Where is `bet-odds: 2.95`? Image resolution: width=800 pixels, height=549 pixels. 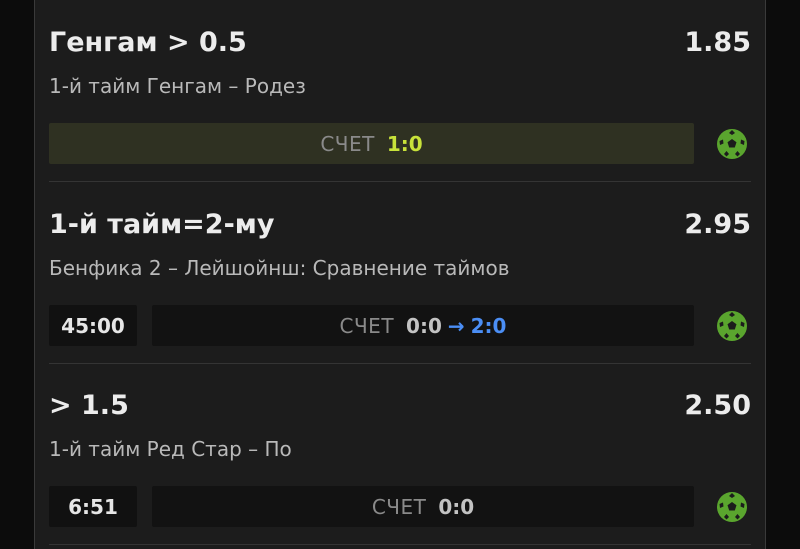 bet-odds: 2.95 is located at coordinates (717, 224).